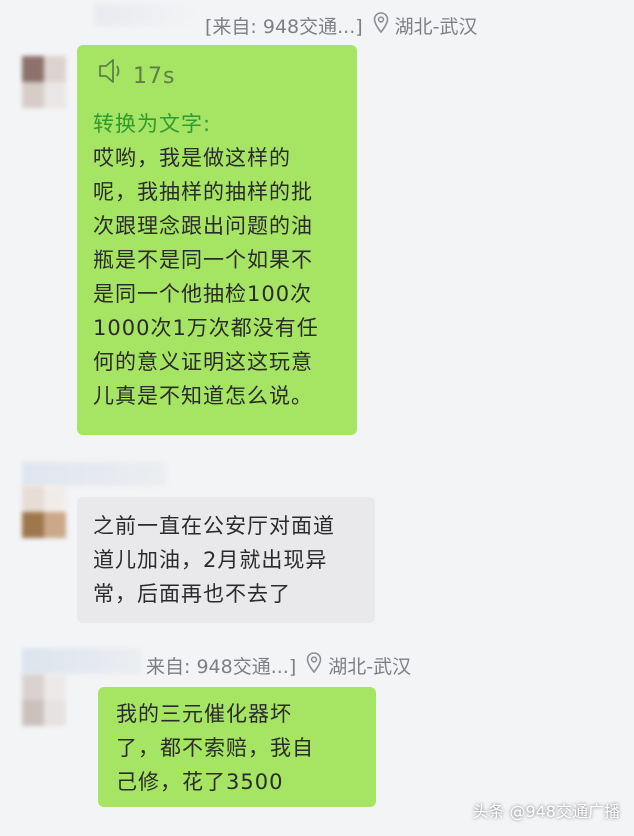  I want to click on voice-duration: 17s, so click(154, 76).